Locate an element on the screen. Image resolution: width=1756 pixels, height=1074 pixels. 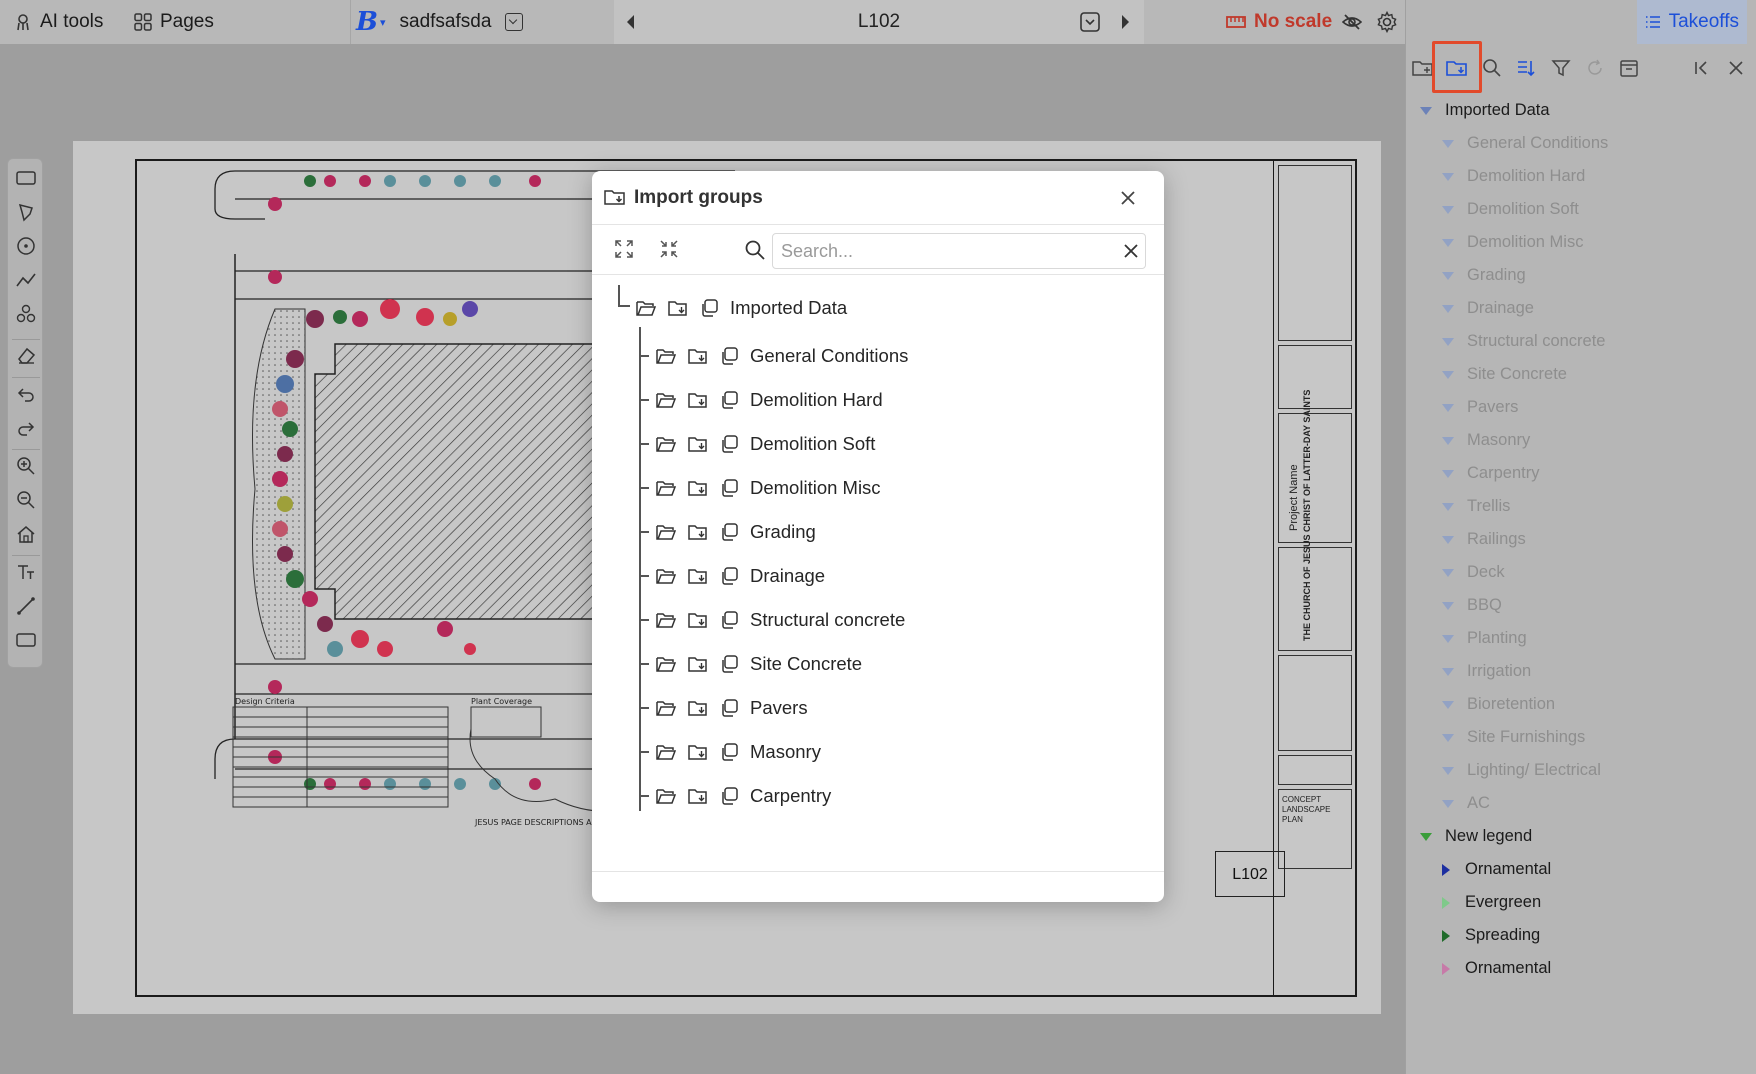
search-input is located at coordinates (959, 251).